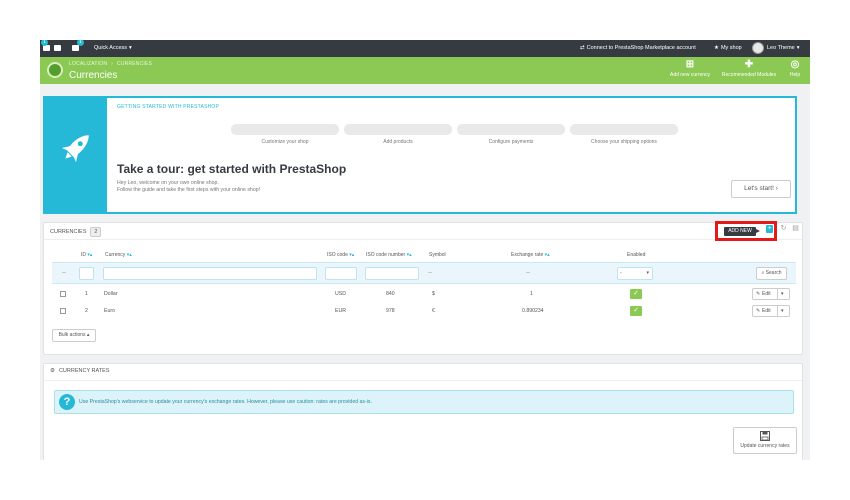 The height and width of the screenshot is (500, 850). I want to click on column-label: Currency, so click(115, 255).